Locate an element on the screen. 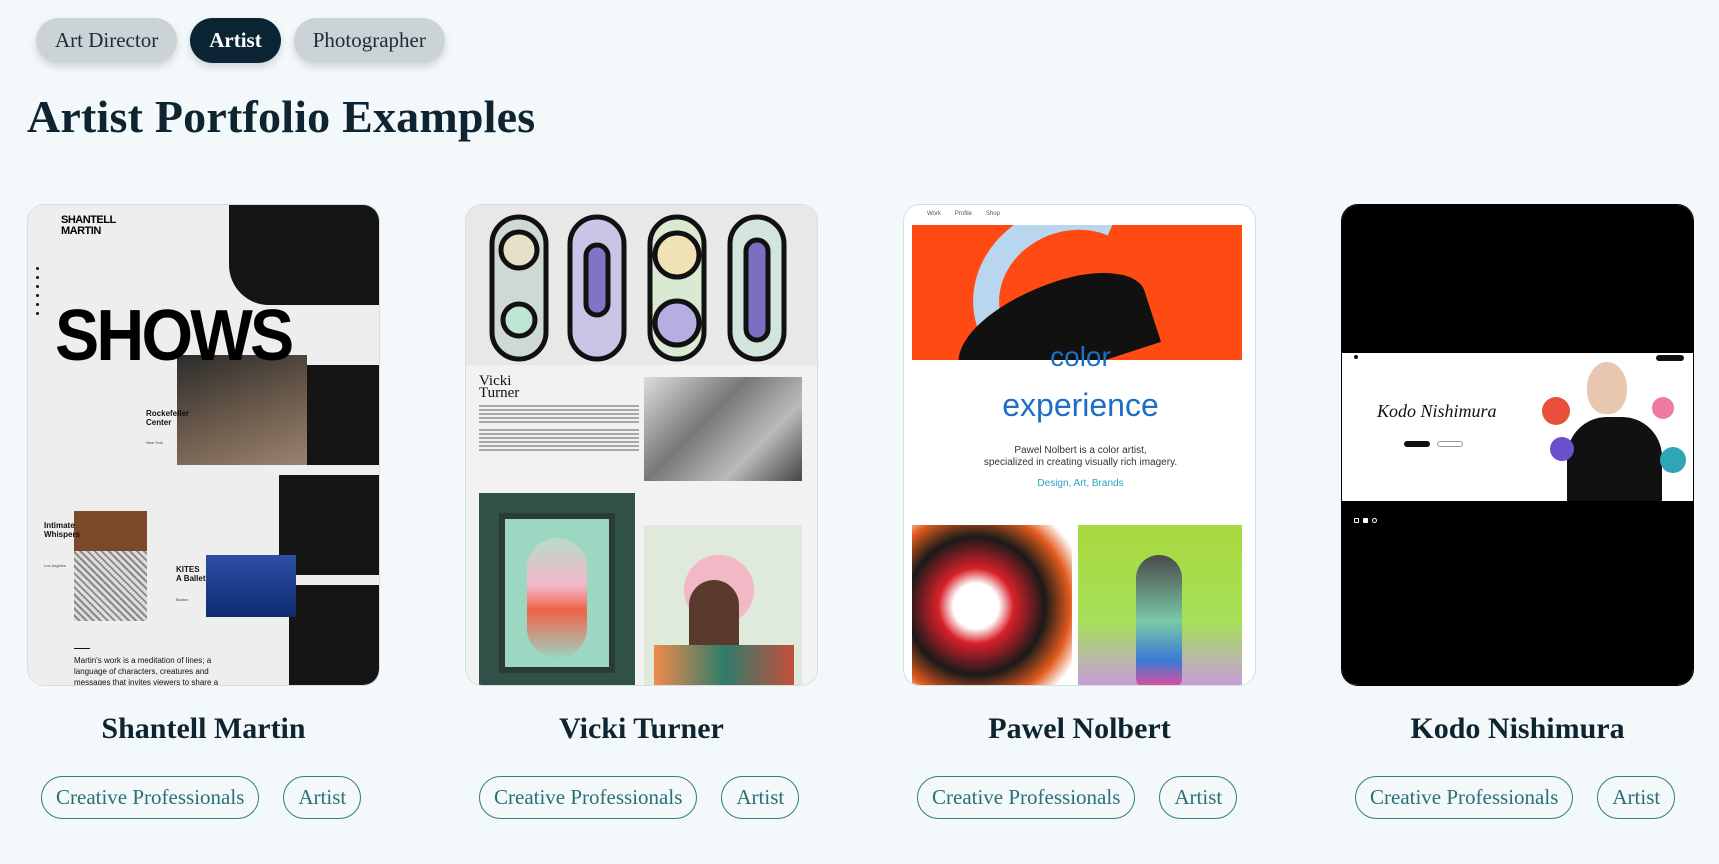 This screenshot has width=1719, height=864. hero-word-color: color is located at coordinates (1080, 356).